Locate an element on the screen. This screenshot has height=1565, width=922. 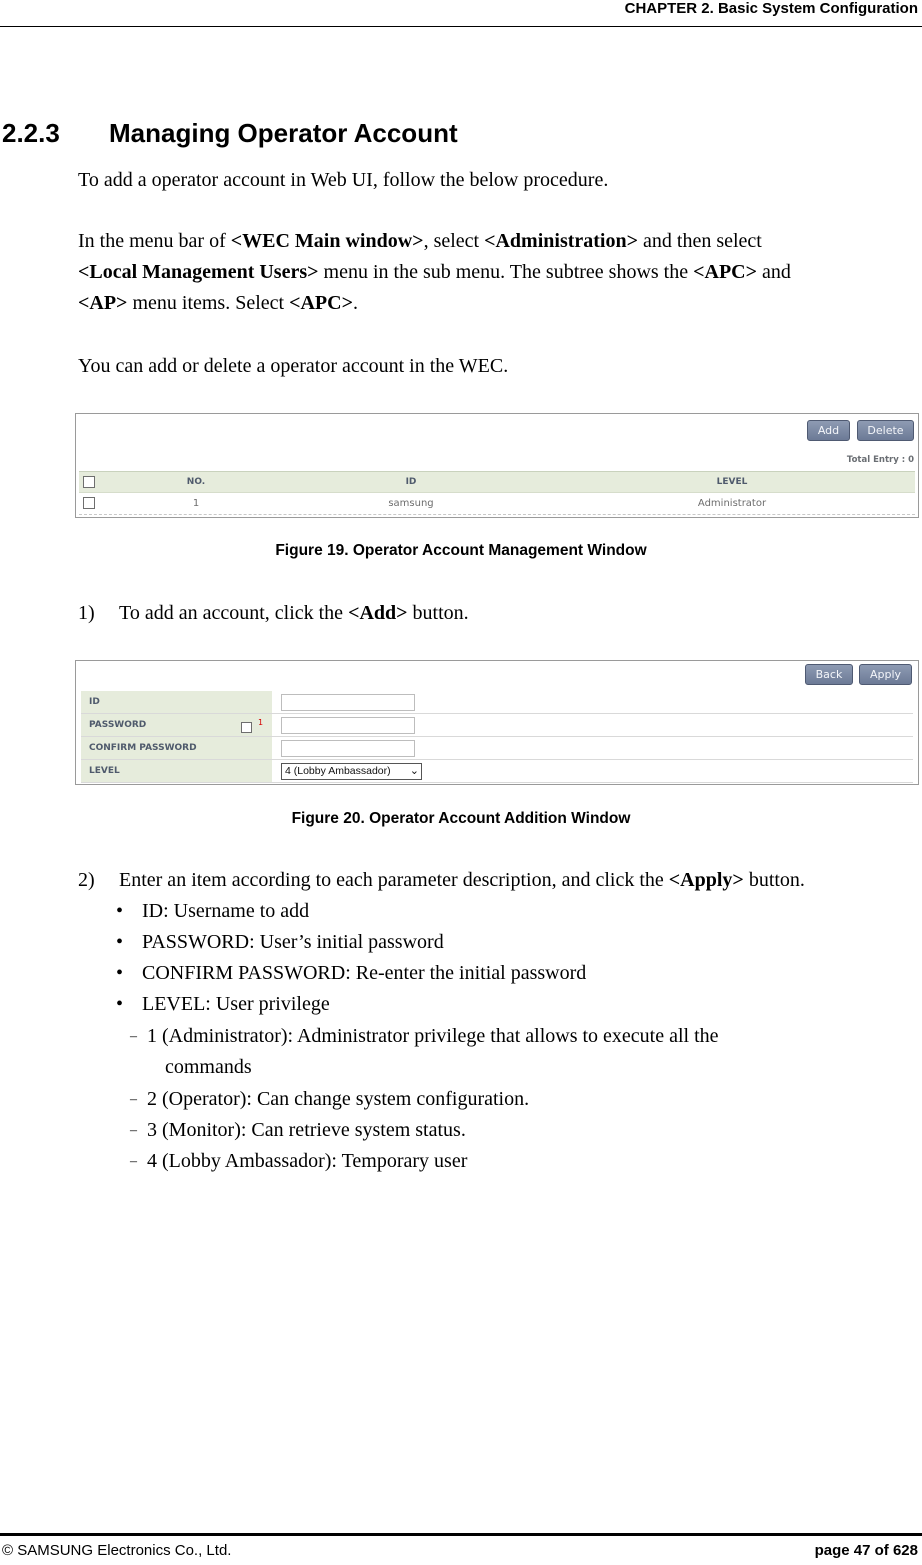
form-row-password: PASSWORD 1 is located at coordinates (497, 725).